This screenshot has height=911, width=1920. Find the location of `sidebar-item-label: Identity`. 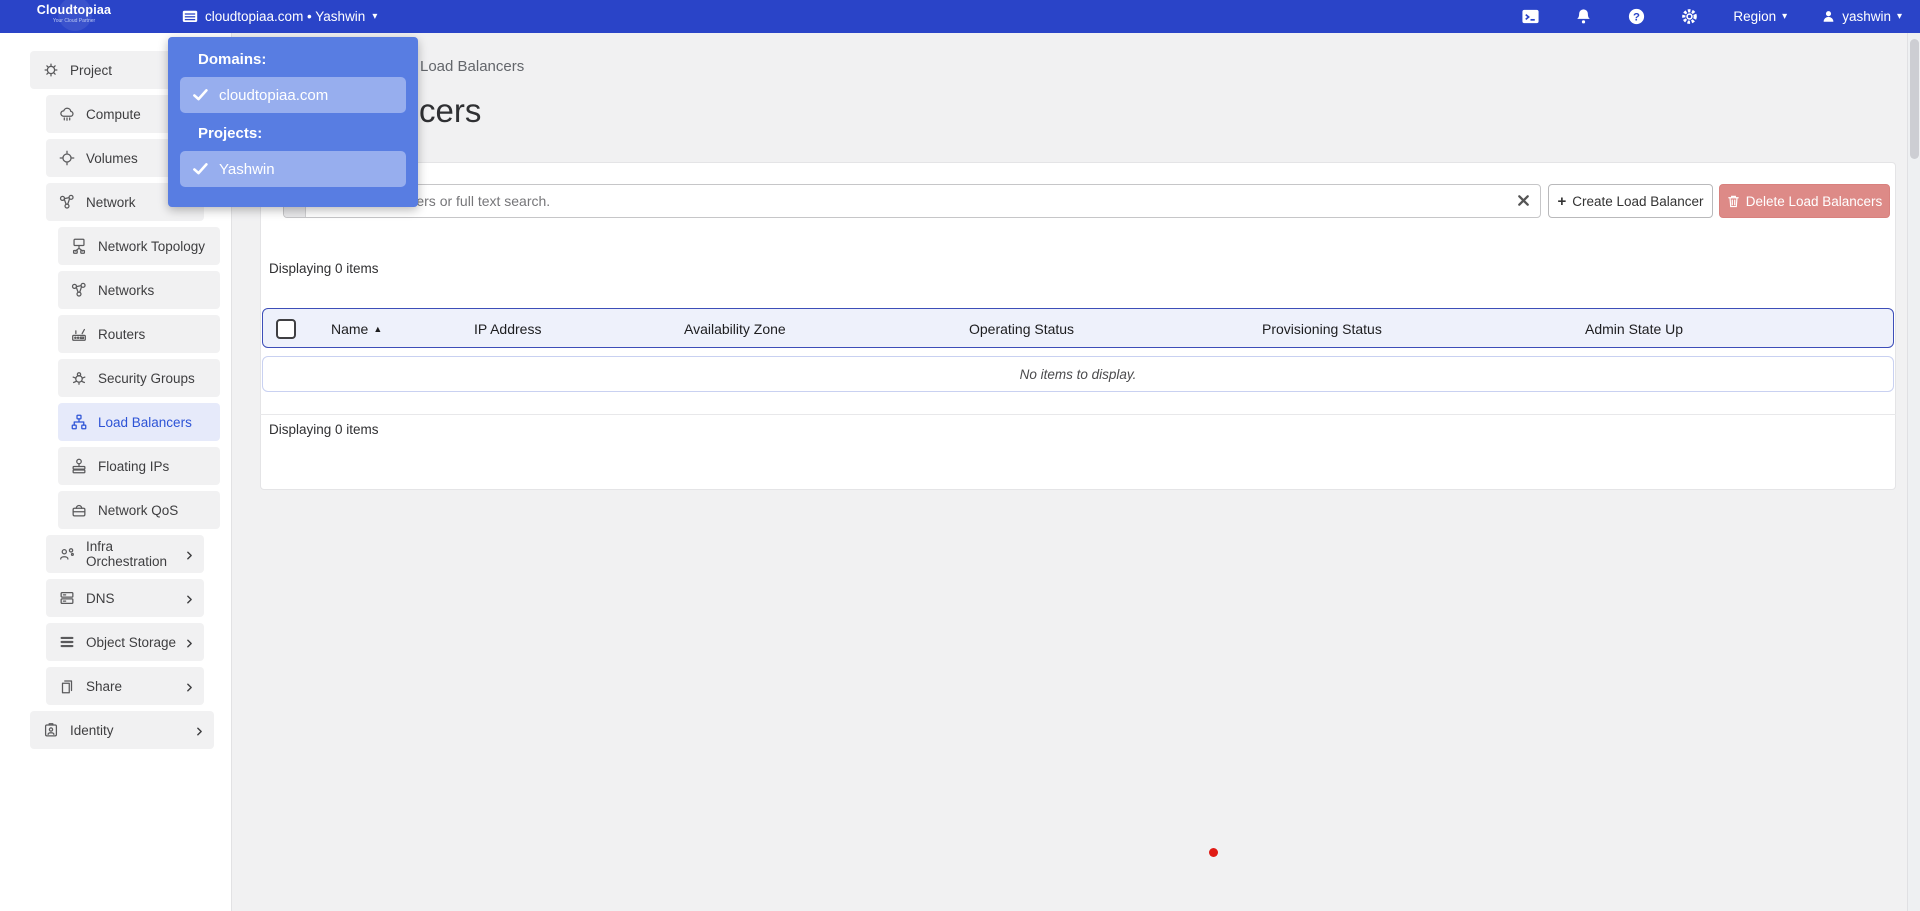

sidebar-item-label: Identity is located at coordinates (92, 730).